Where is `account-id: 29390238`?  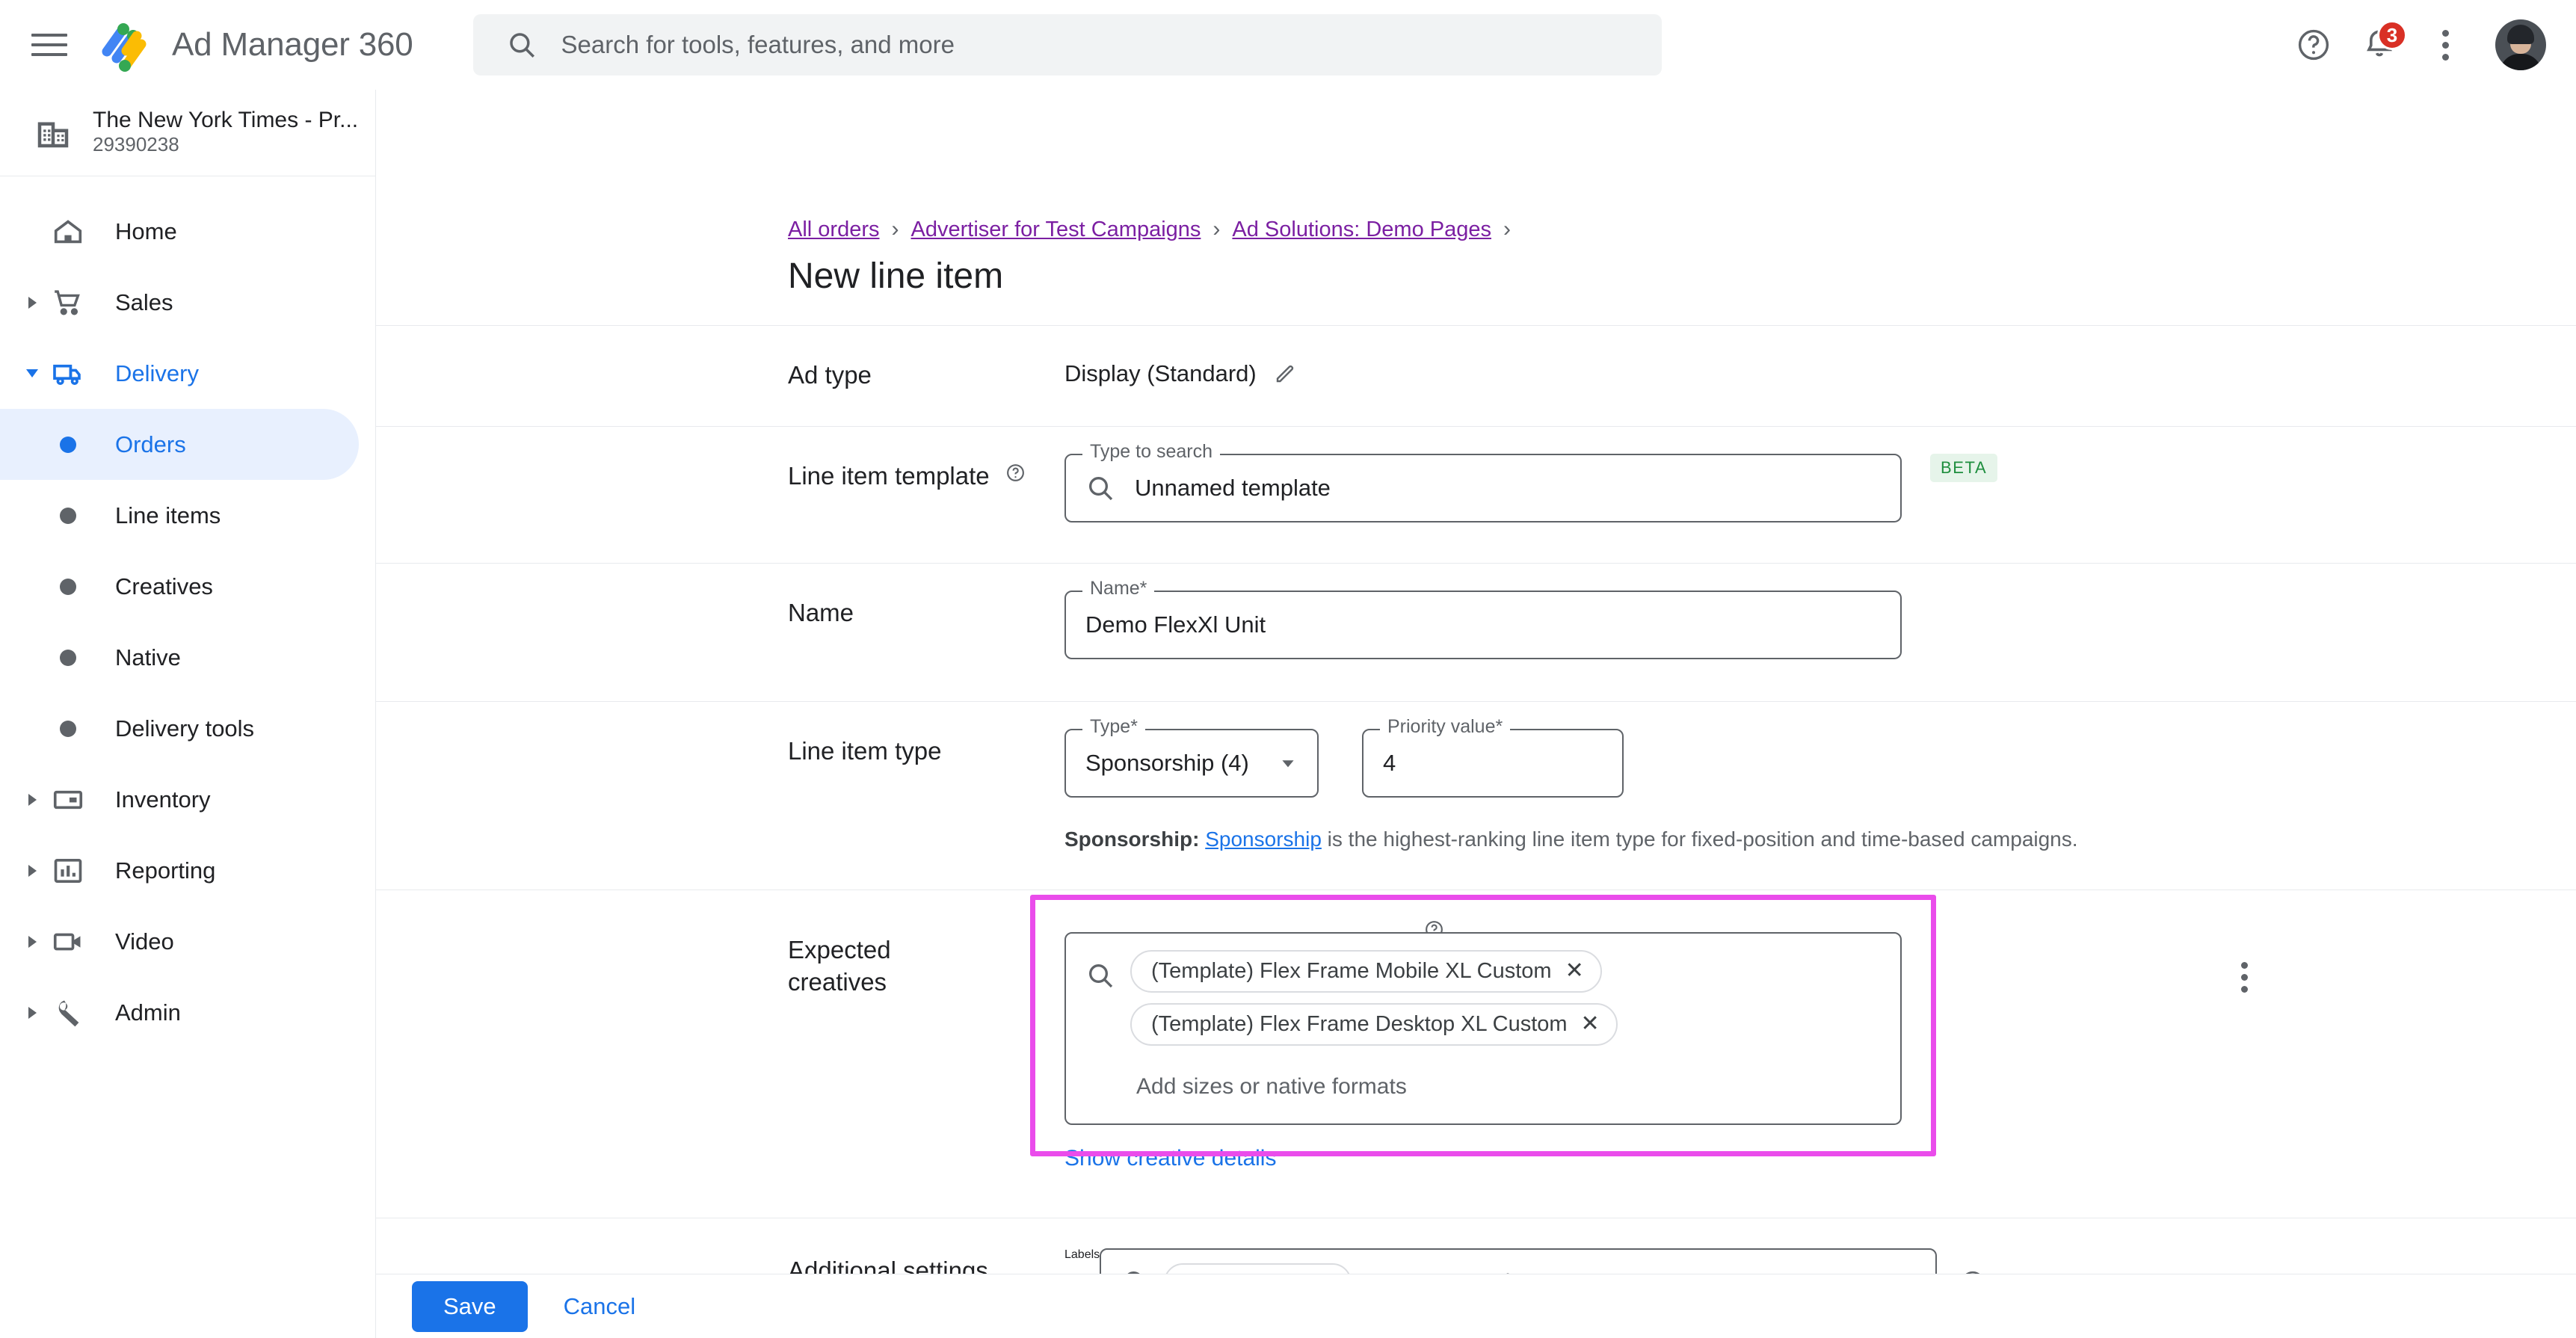
account-id: 29390238 is located at coordinates (136, 144).